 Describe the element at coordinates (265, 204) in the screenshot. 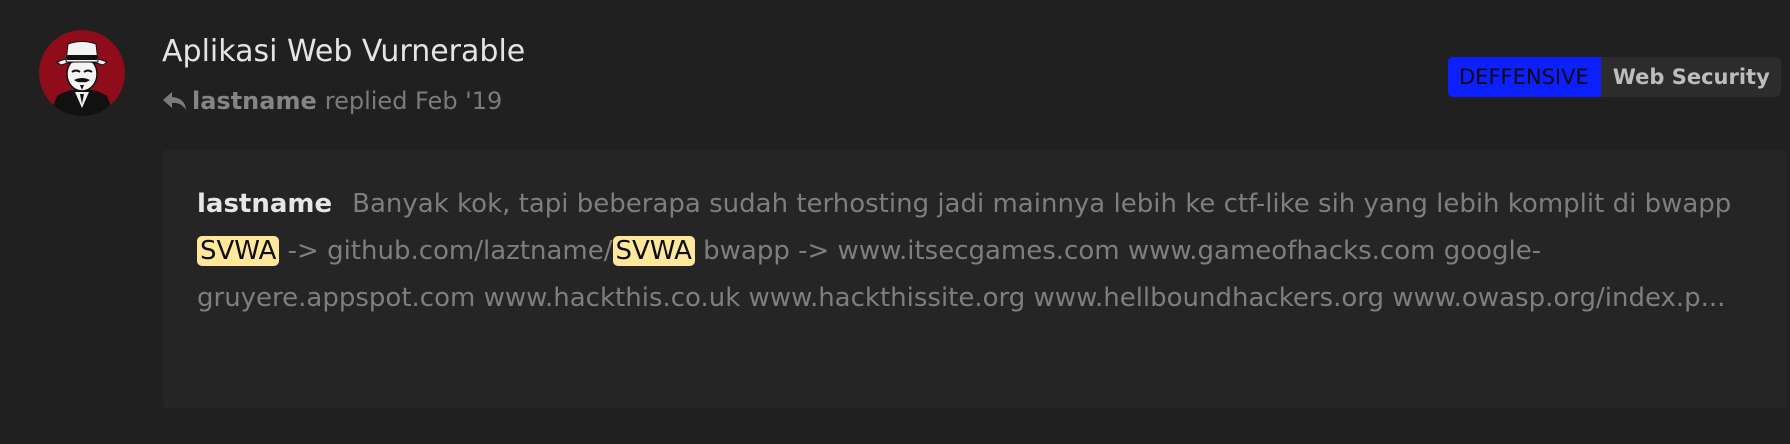

I see `excerpt-author: lastname` at that location.